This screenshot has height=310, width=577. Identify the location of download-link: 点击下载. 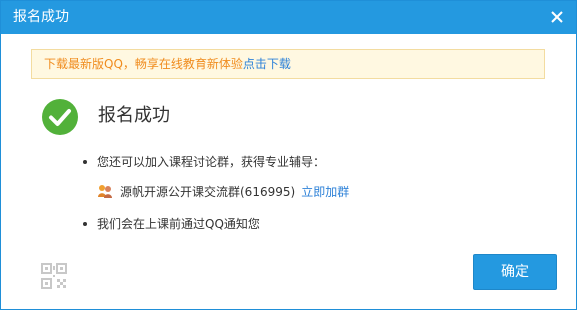
(267, 64).